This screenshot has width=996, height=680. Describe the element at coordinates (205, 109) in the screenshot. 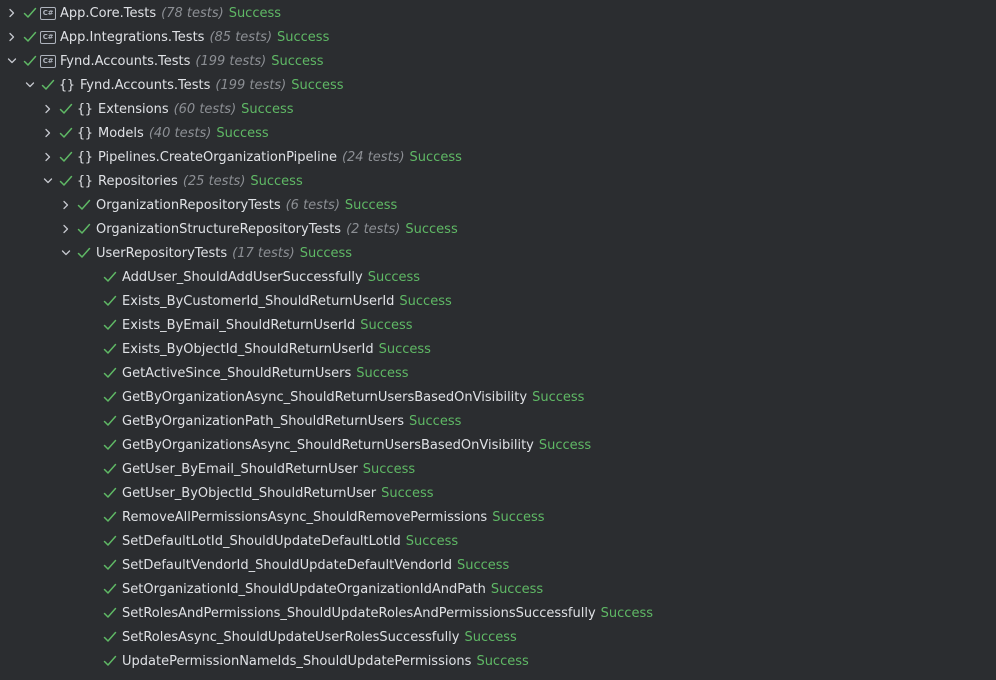

I see `test-count: (60 tests)` at that location.